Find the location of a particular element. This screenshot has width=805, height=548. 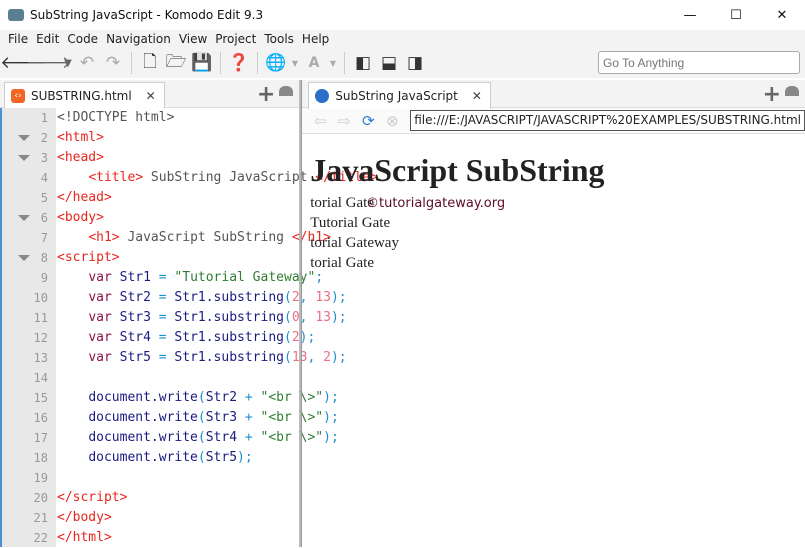

code-line: 14 is located at coordinates (149, 378).